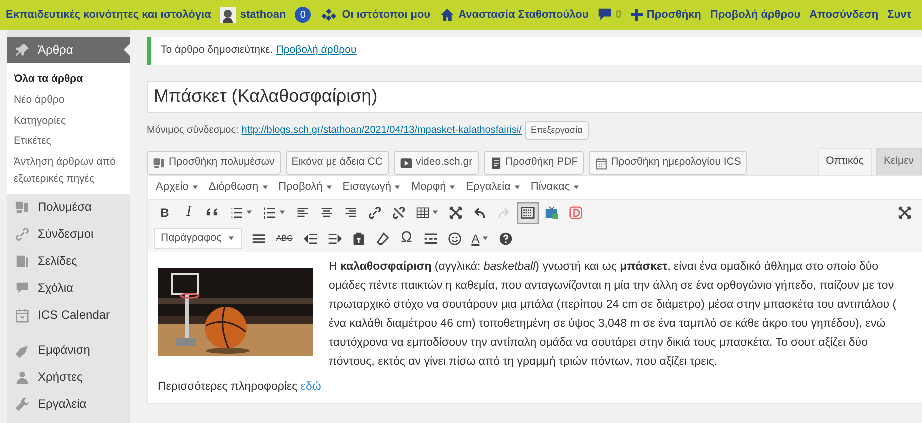  What do you see at coordinates (303, 213) in the screenshot?
I see `align-left-icon` at bounding box center [303, 213].